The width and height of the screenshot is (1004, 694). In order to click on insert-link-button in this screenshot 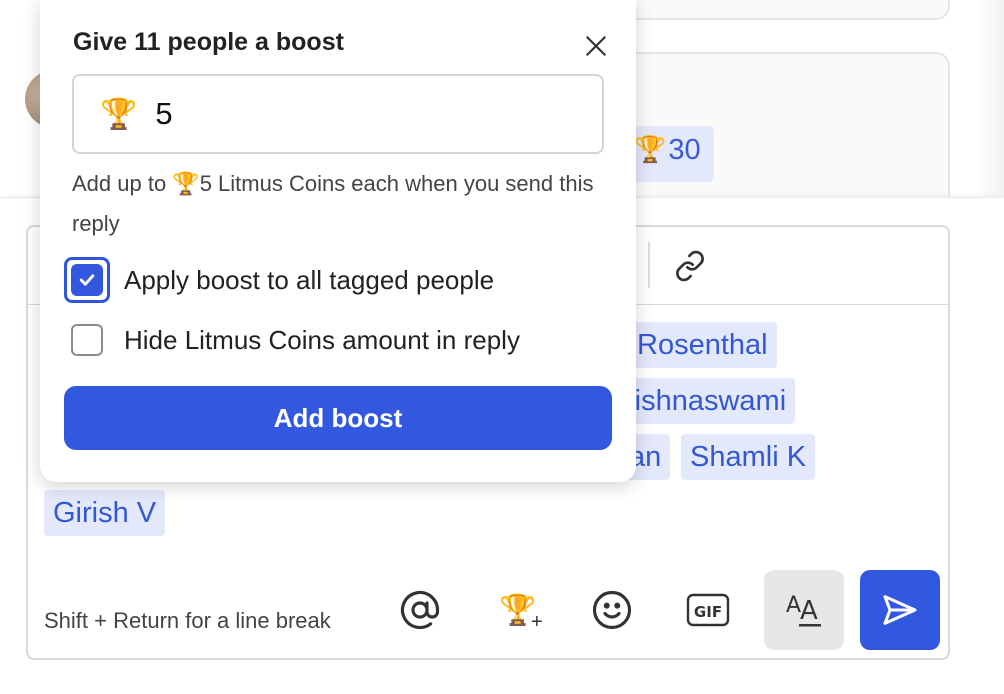, I will do `click(690, 266)`.